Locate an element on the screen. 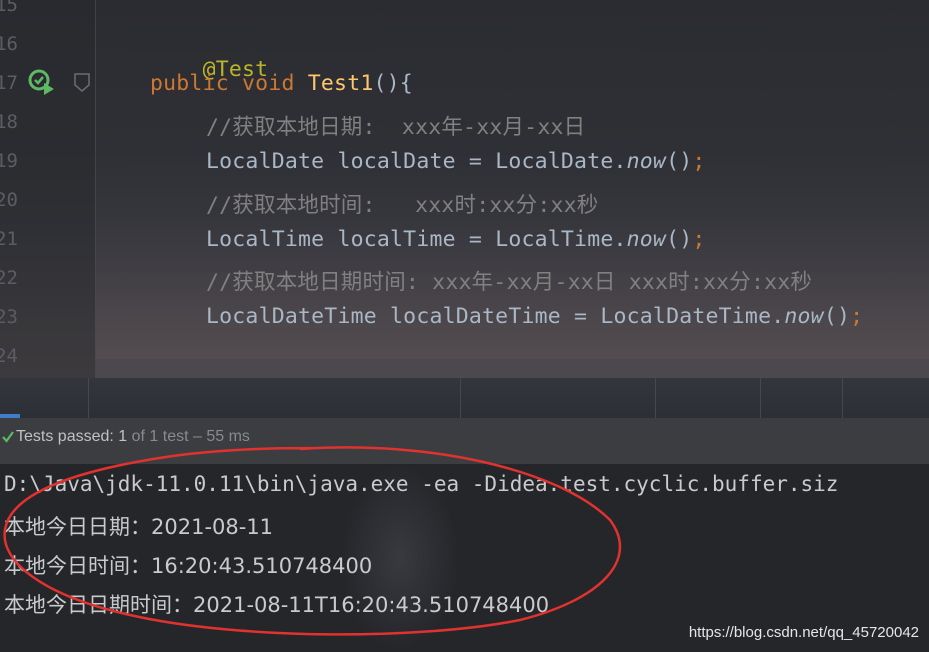 Image resolution: width=929 pixels, height=652 pixels. code-text: (){ is located at coordinates (393, 83).